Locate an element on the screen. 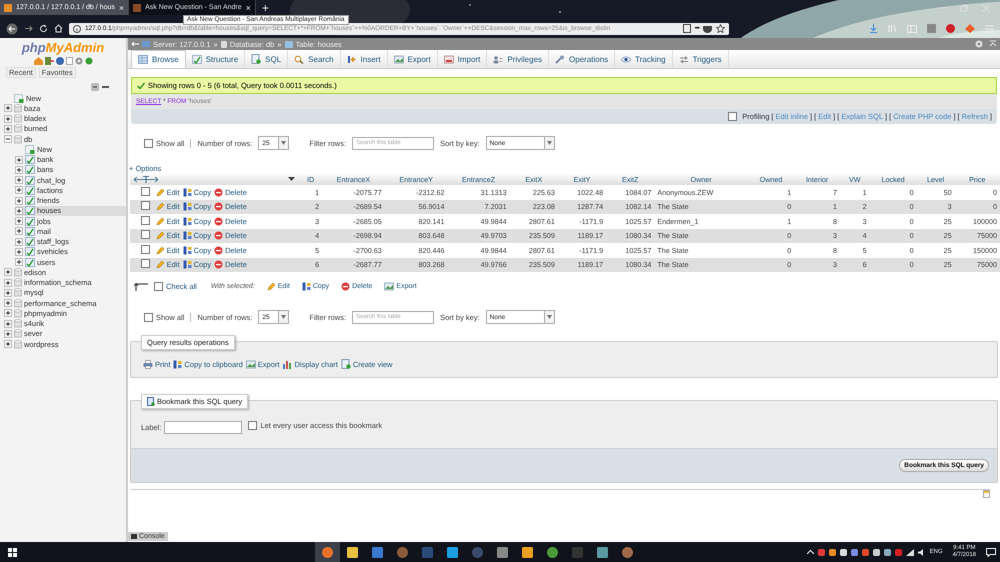  home-icon is located at coordinates (58, 28).